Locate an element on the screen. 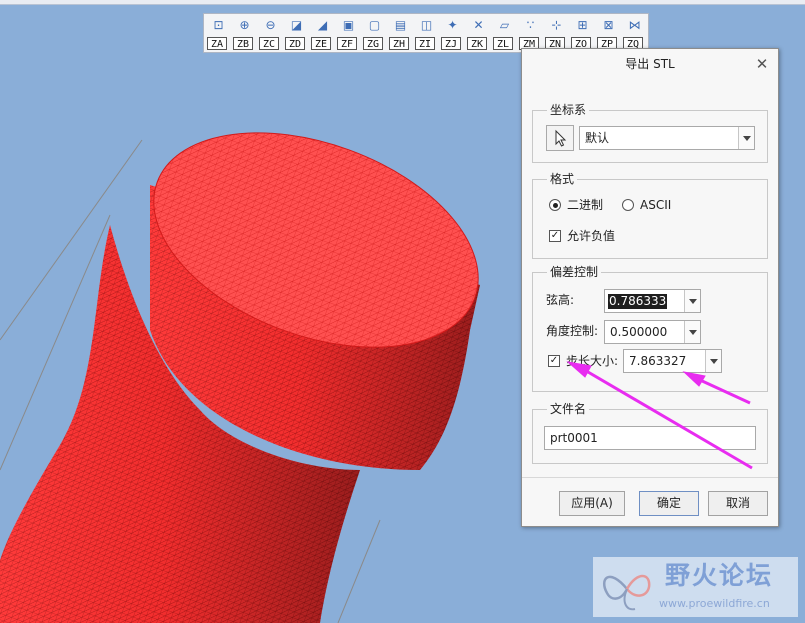 The width and height of the screenshot is (805, 623). watermark-url: www.proewildfire.cn is located at coordinates (714, 603).